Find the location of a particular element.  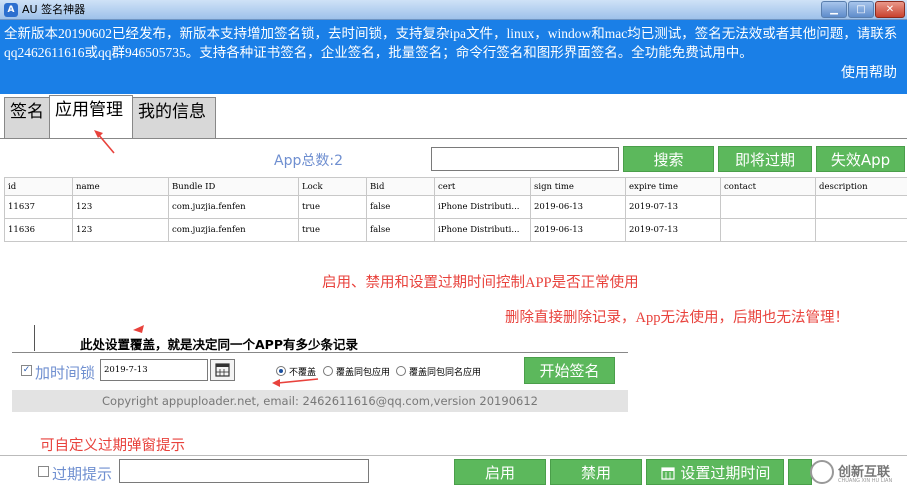

calendar-button is located at coordinates (222, 370).